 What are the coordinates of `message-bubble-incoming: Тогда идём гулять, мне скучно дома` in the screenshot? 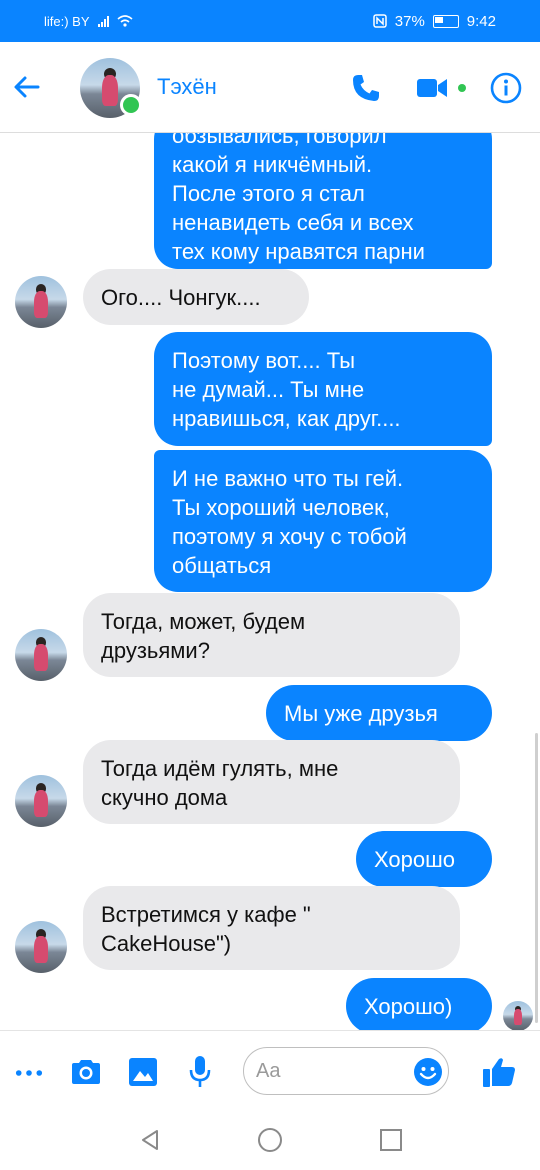 It's located at (271, 782).